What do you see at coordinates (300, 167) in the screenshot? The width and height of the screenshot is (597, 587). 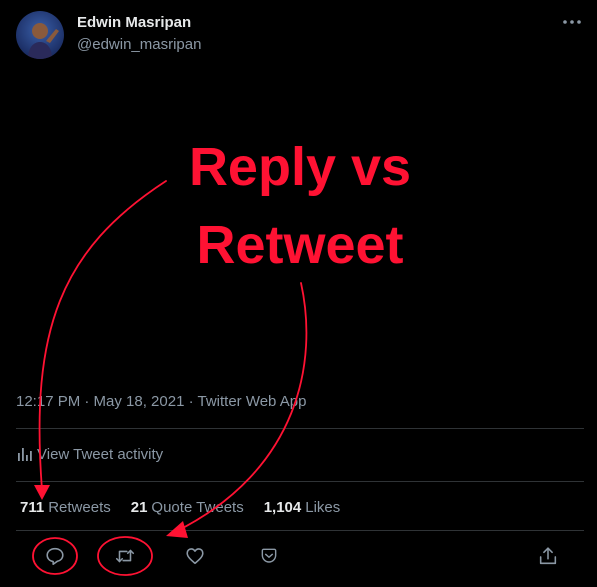 I see `annotation-title-line1: Reply vs` at bounding box center [300, 167].